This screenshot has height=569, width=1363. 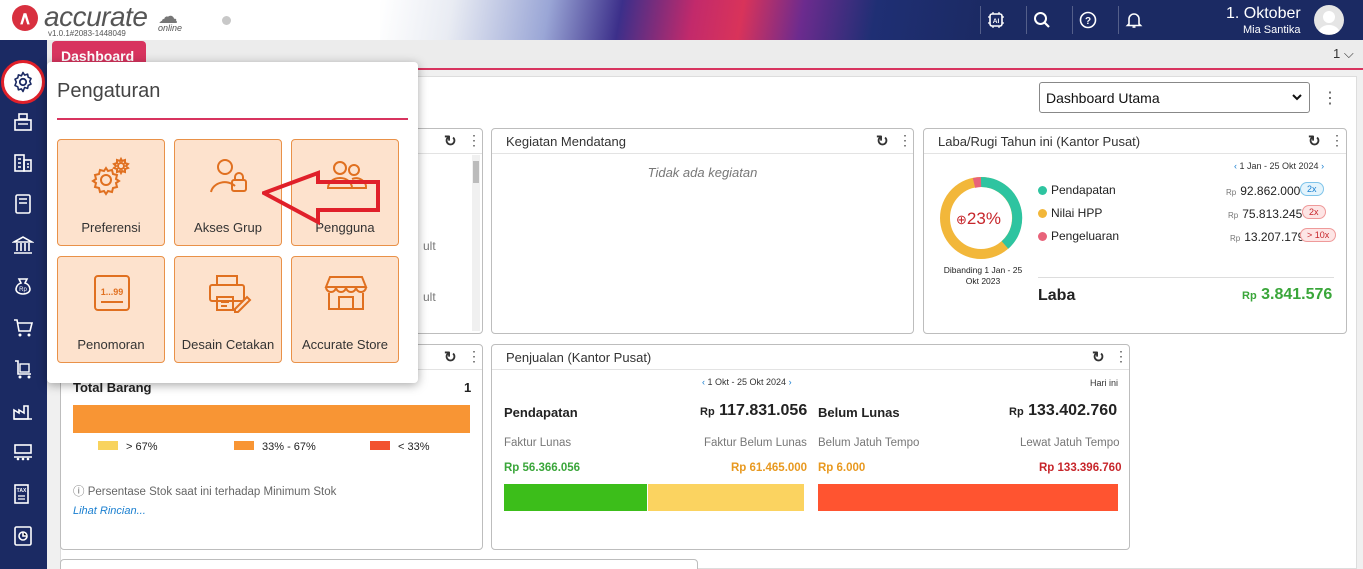 What do you see at coordinates (23, 369) in the screenshot?
I see `sidebar-item-inventory` at bounding box center [23, 369].